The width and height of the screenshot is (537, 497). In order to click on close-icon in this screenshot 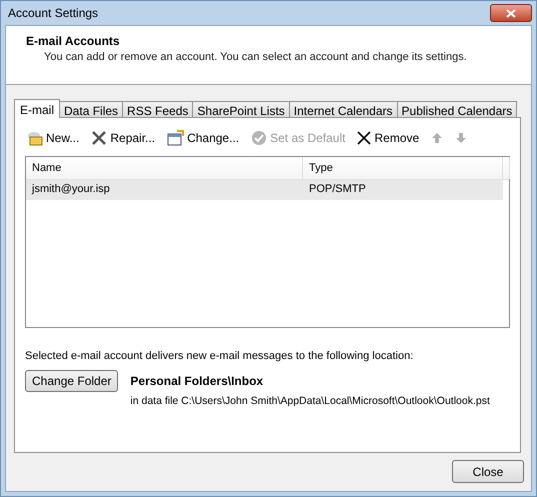, I will do `click(511, 13)`.